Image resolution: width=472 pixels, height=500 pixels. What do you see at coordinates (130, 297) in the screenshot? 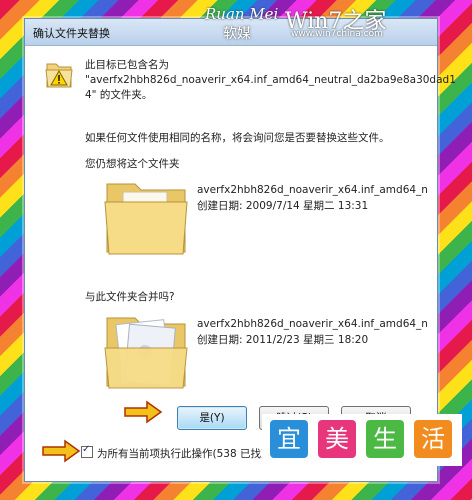
I see `merge-prompt: 与此文件夹合并吗?` at bounding box center [130, 297].